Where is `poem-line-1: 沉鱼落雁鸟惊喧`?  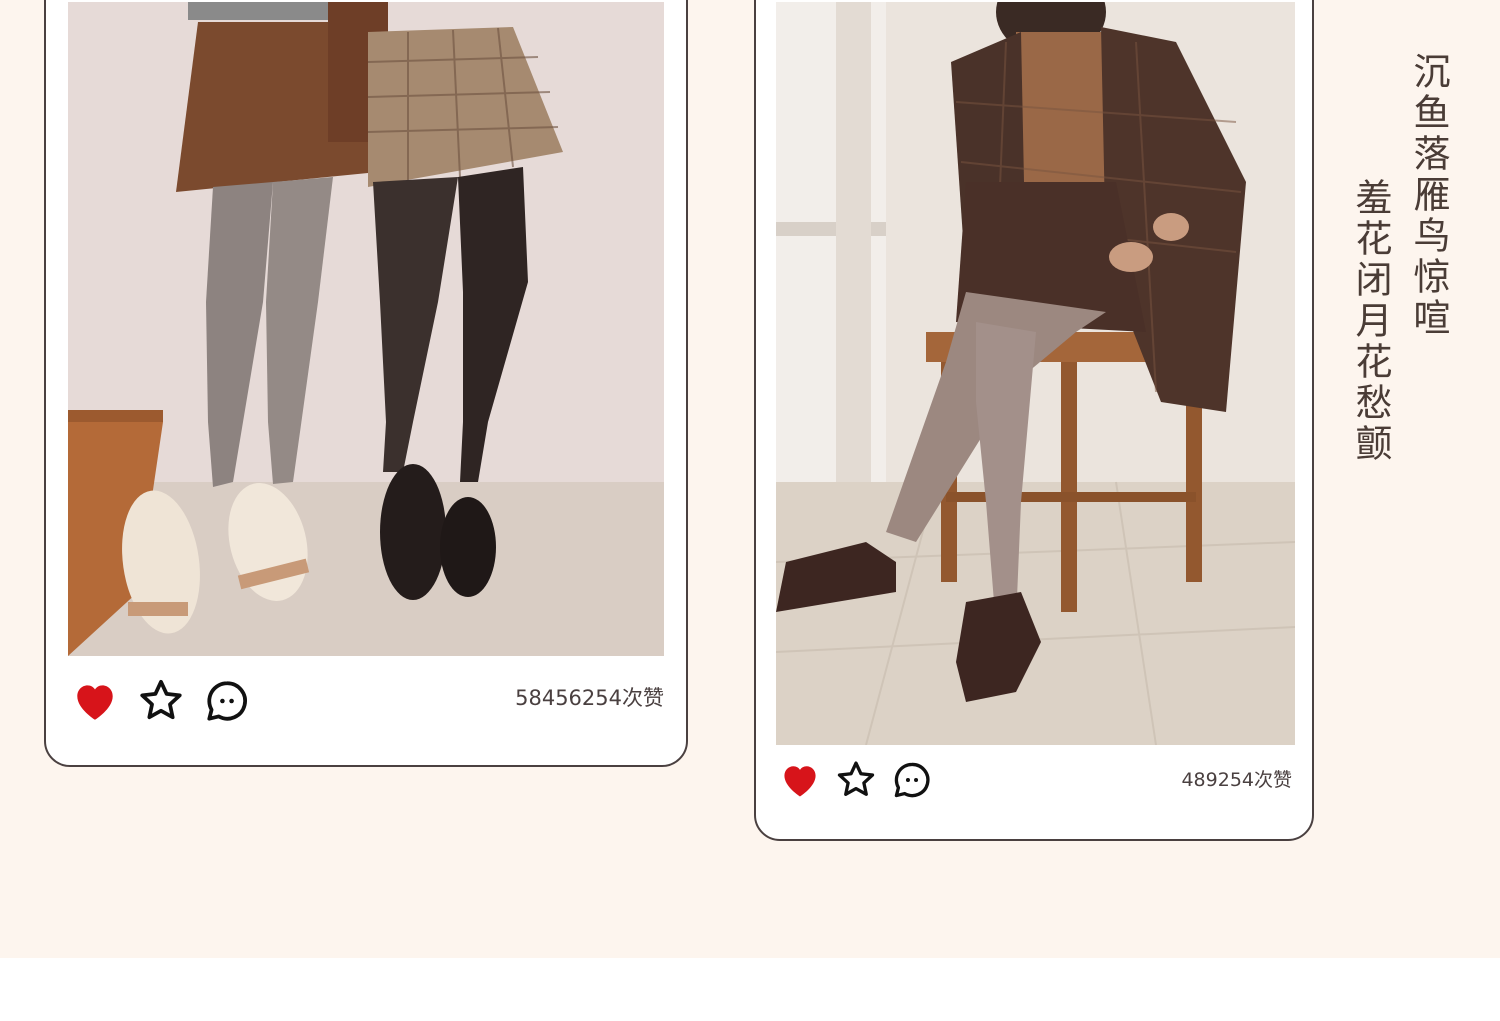
poem-line-1: 沉鱼落雁鸟惊喧 is located at coordinates (1428, 195).